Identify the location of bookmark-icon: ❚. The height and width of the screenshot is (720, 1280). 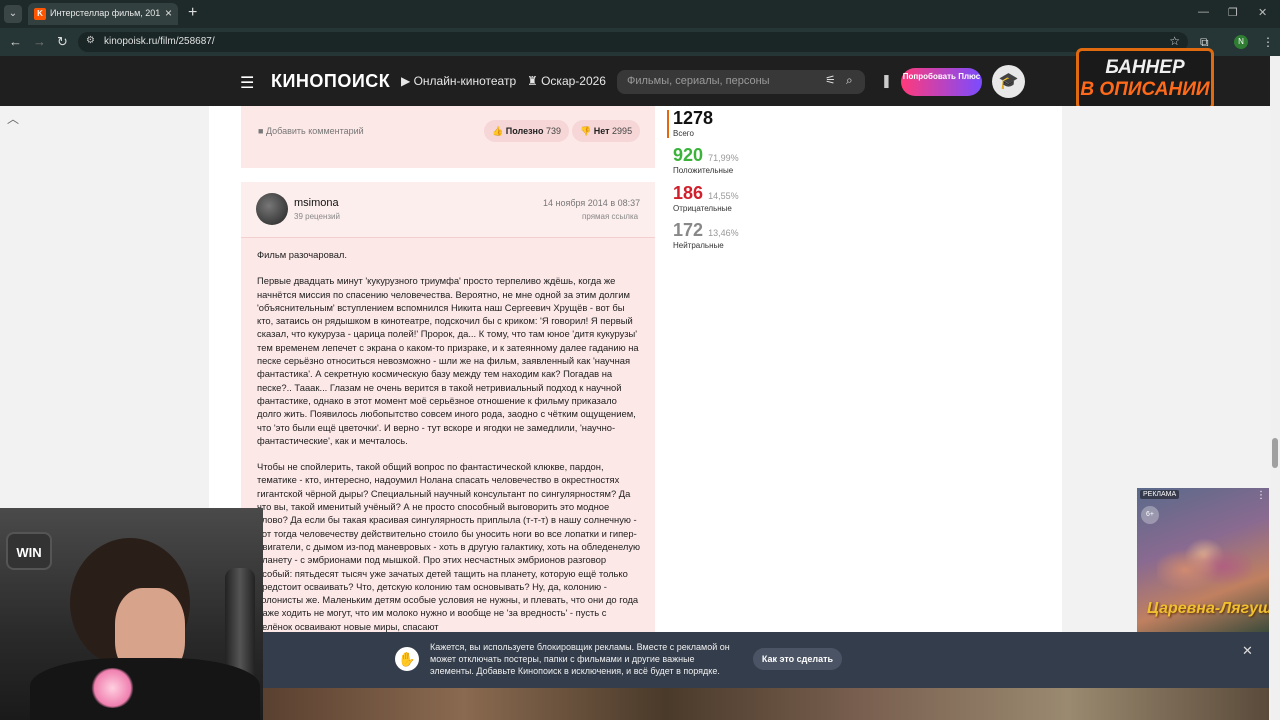
(886, 81).